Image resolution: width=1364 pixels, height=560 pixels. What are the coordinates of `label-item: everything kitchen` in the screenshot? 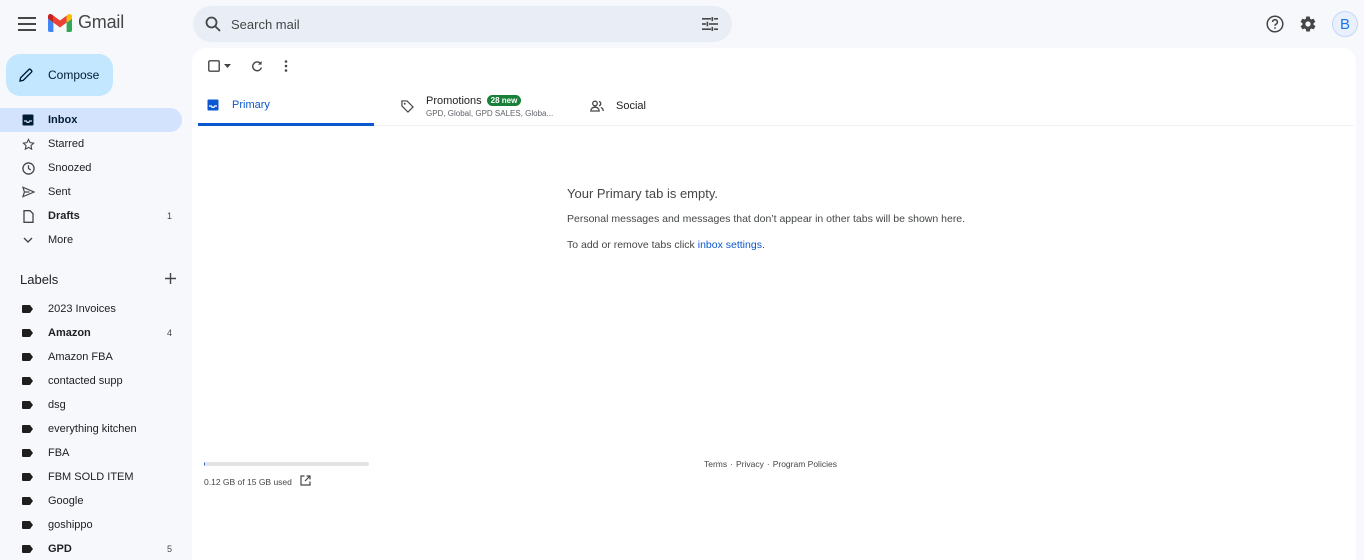 It's located at (91, 429).